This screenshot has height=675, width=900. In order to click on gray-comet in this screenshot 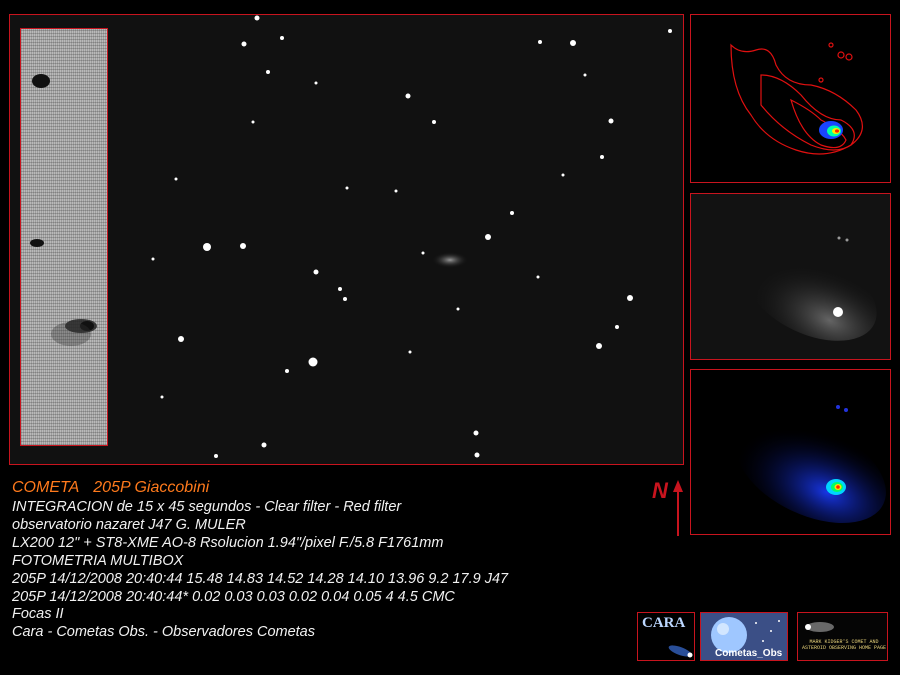, I will do `click(811, 288)`.